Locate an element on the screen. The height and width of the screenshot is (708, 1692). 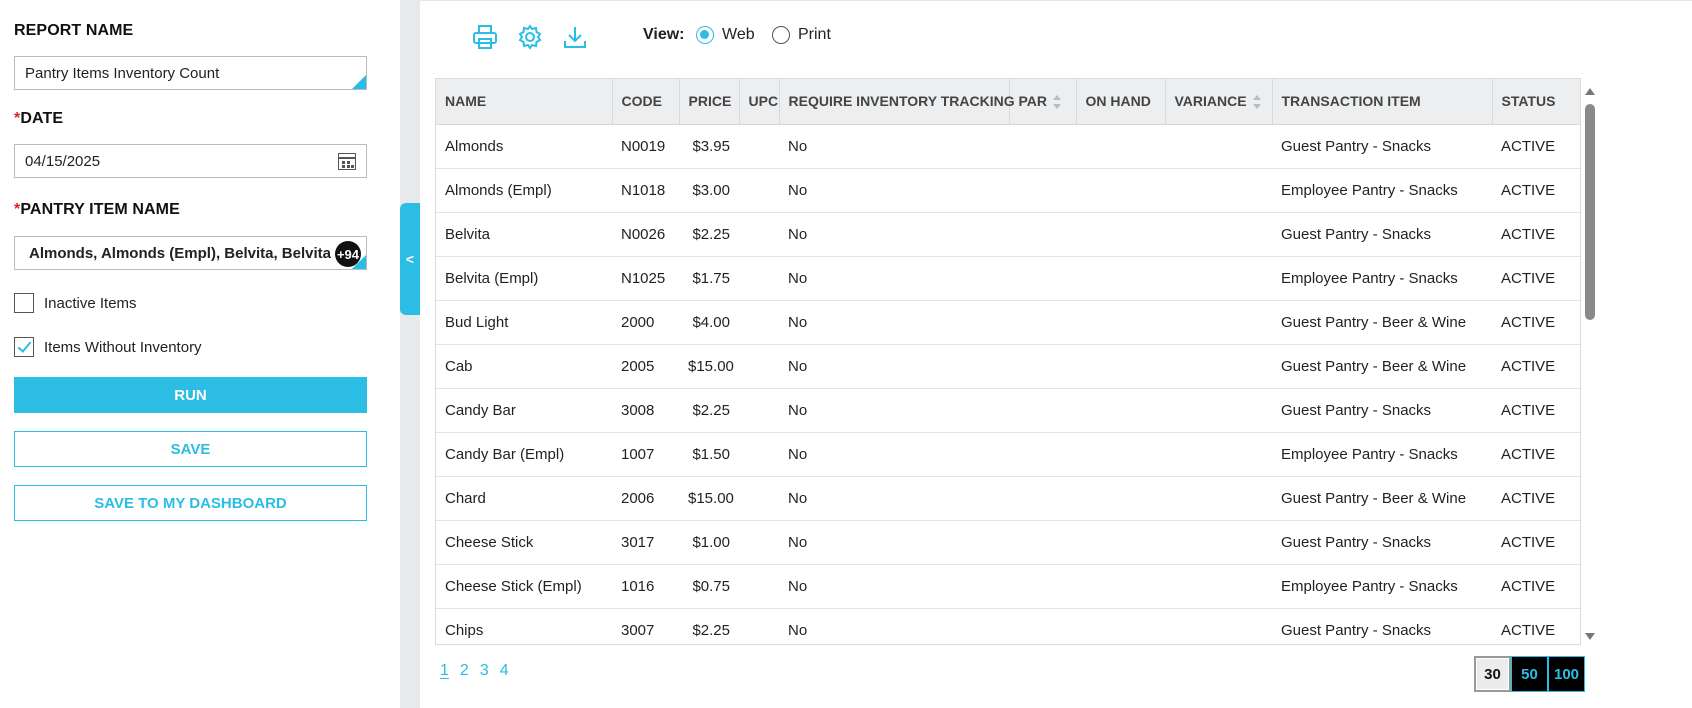
save-button: SAVE is located at coordinates (190, 449).